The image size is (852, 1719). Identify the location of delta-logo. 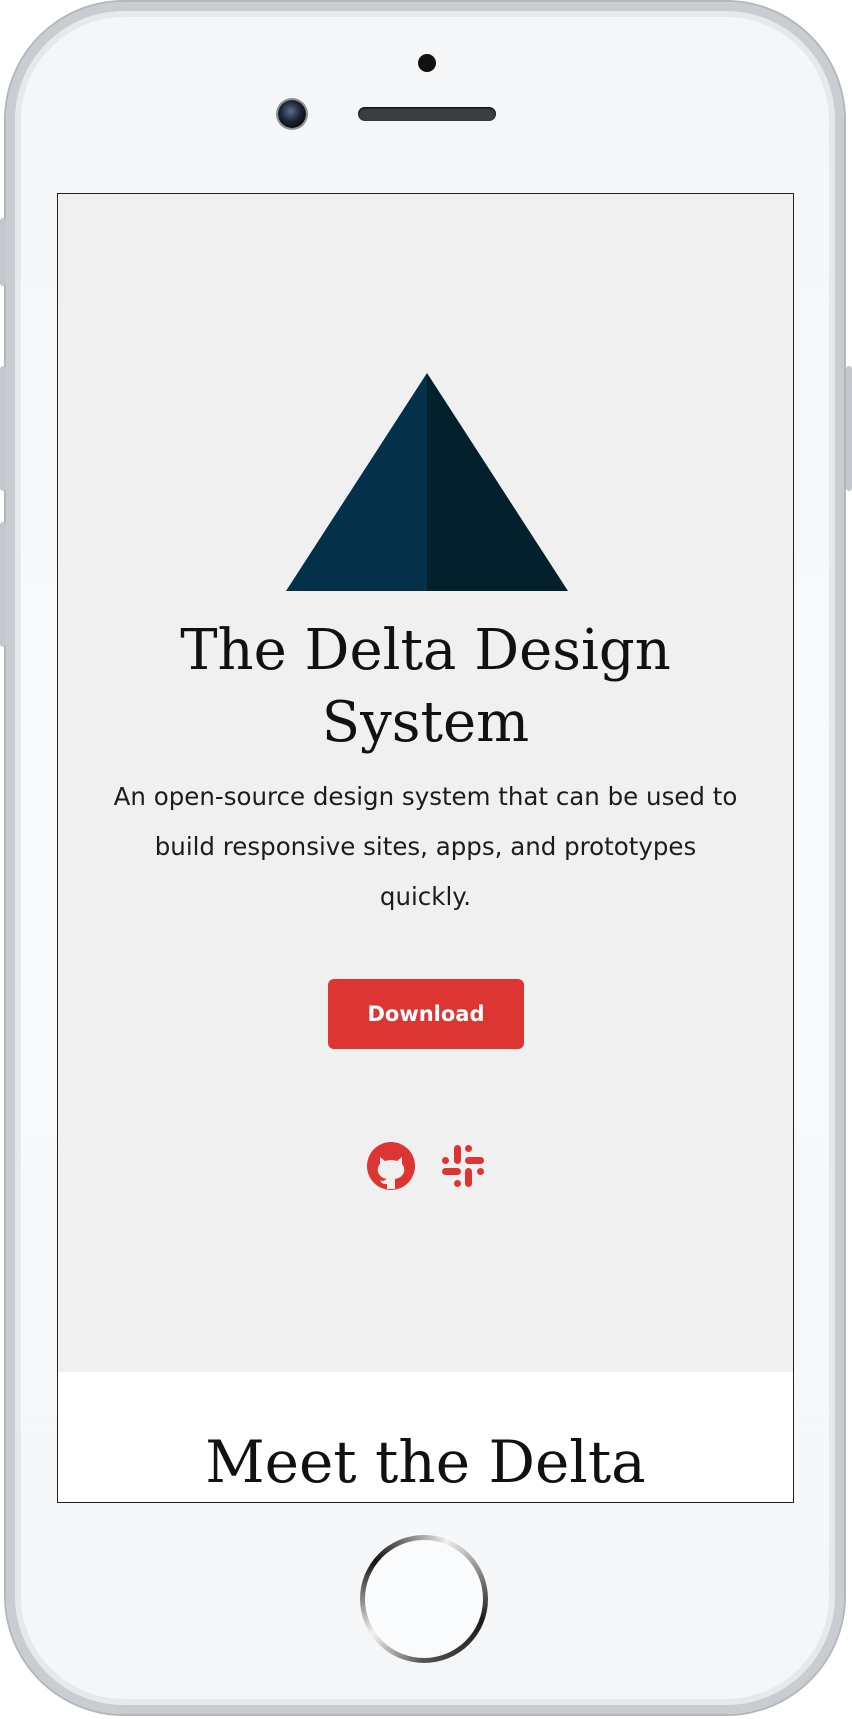
(427, 482).